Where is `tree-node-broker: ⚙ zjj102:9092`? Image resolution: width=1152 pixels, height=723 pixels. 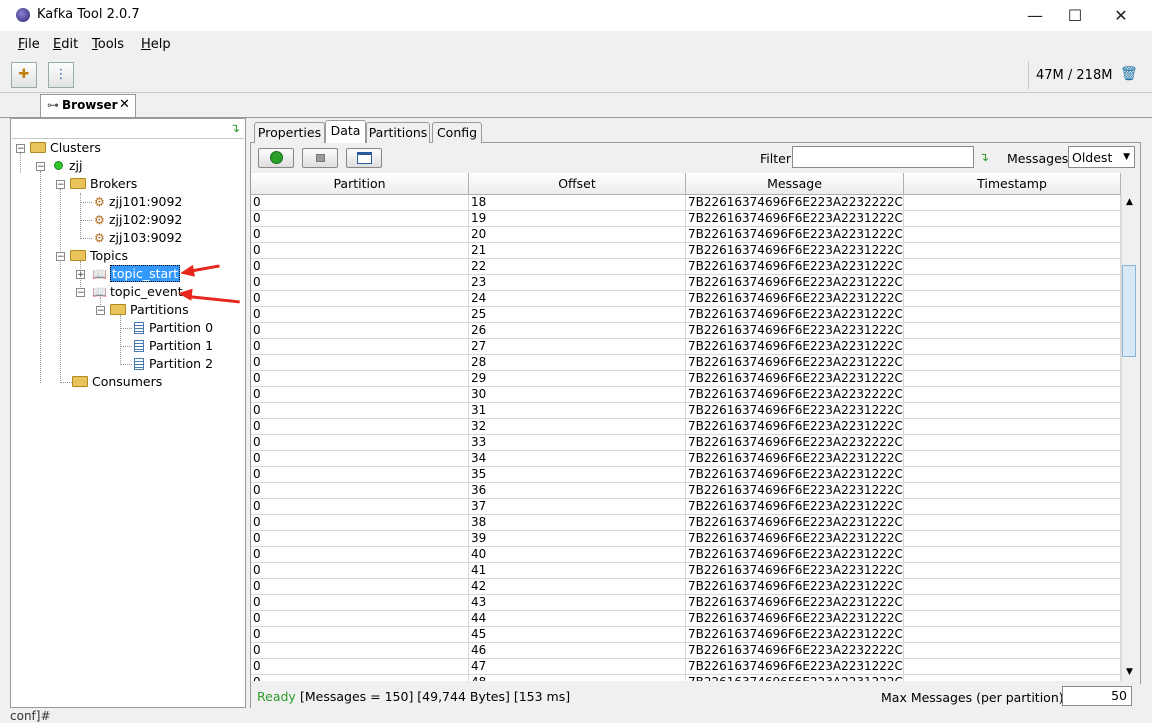 tree-node-broker: ⚙ zjj102:9092 is located at coordinates (138, 220).